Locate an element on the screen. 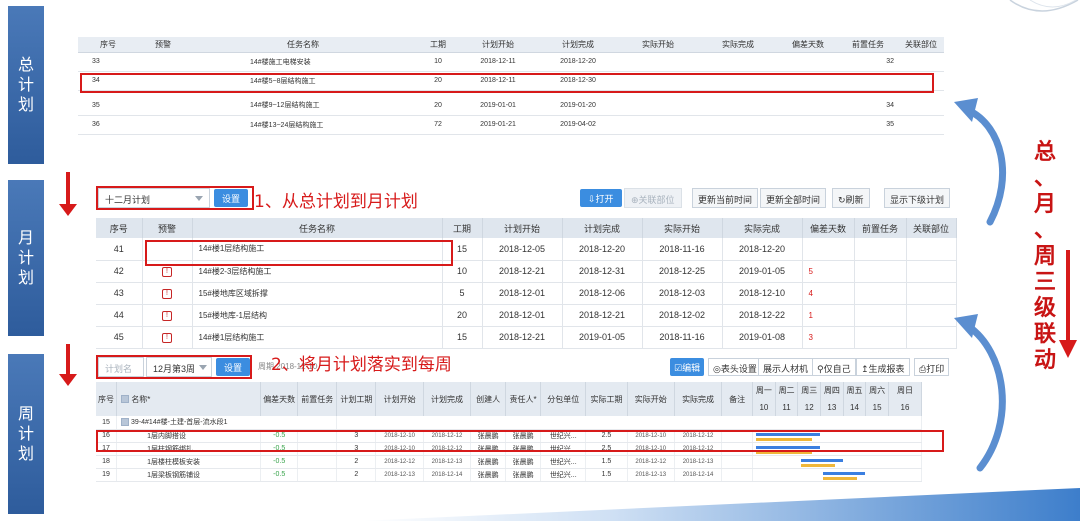 The height and width of the screenshot is (521, 1080). only-mine-button: ⚲仅自己 is located at coordinates (834, 367).